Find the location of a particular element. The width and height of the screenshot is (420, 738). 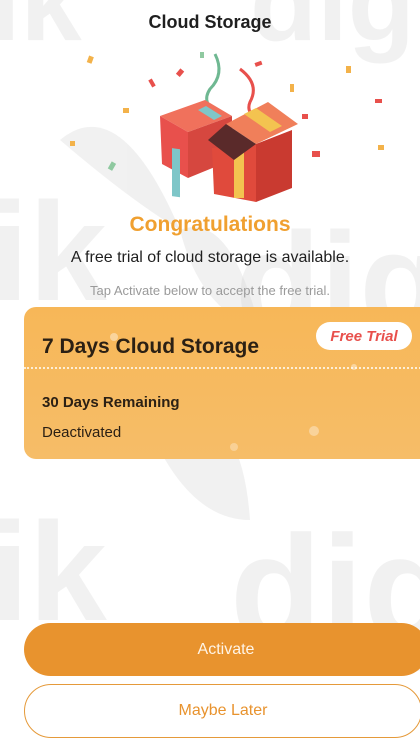

maybe-later-button: Maybe Later is located at coordinates (222, 711).